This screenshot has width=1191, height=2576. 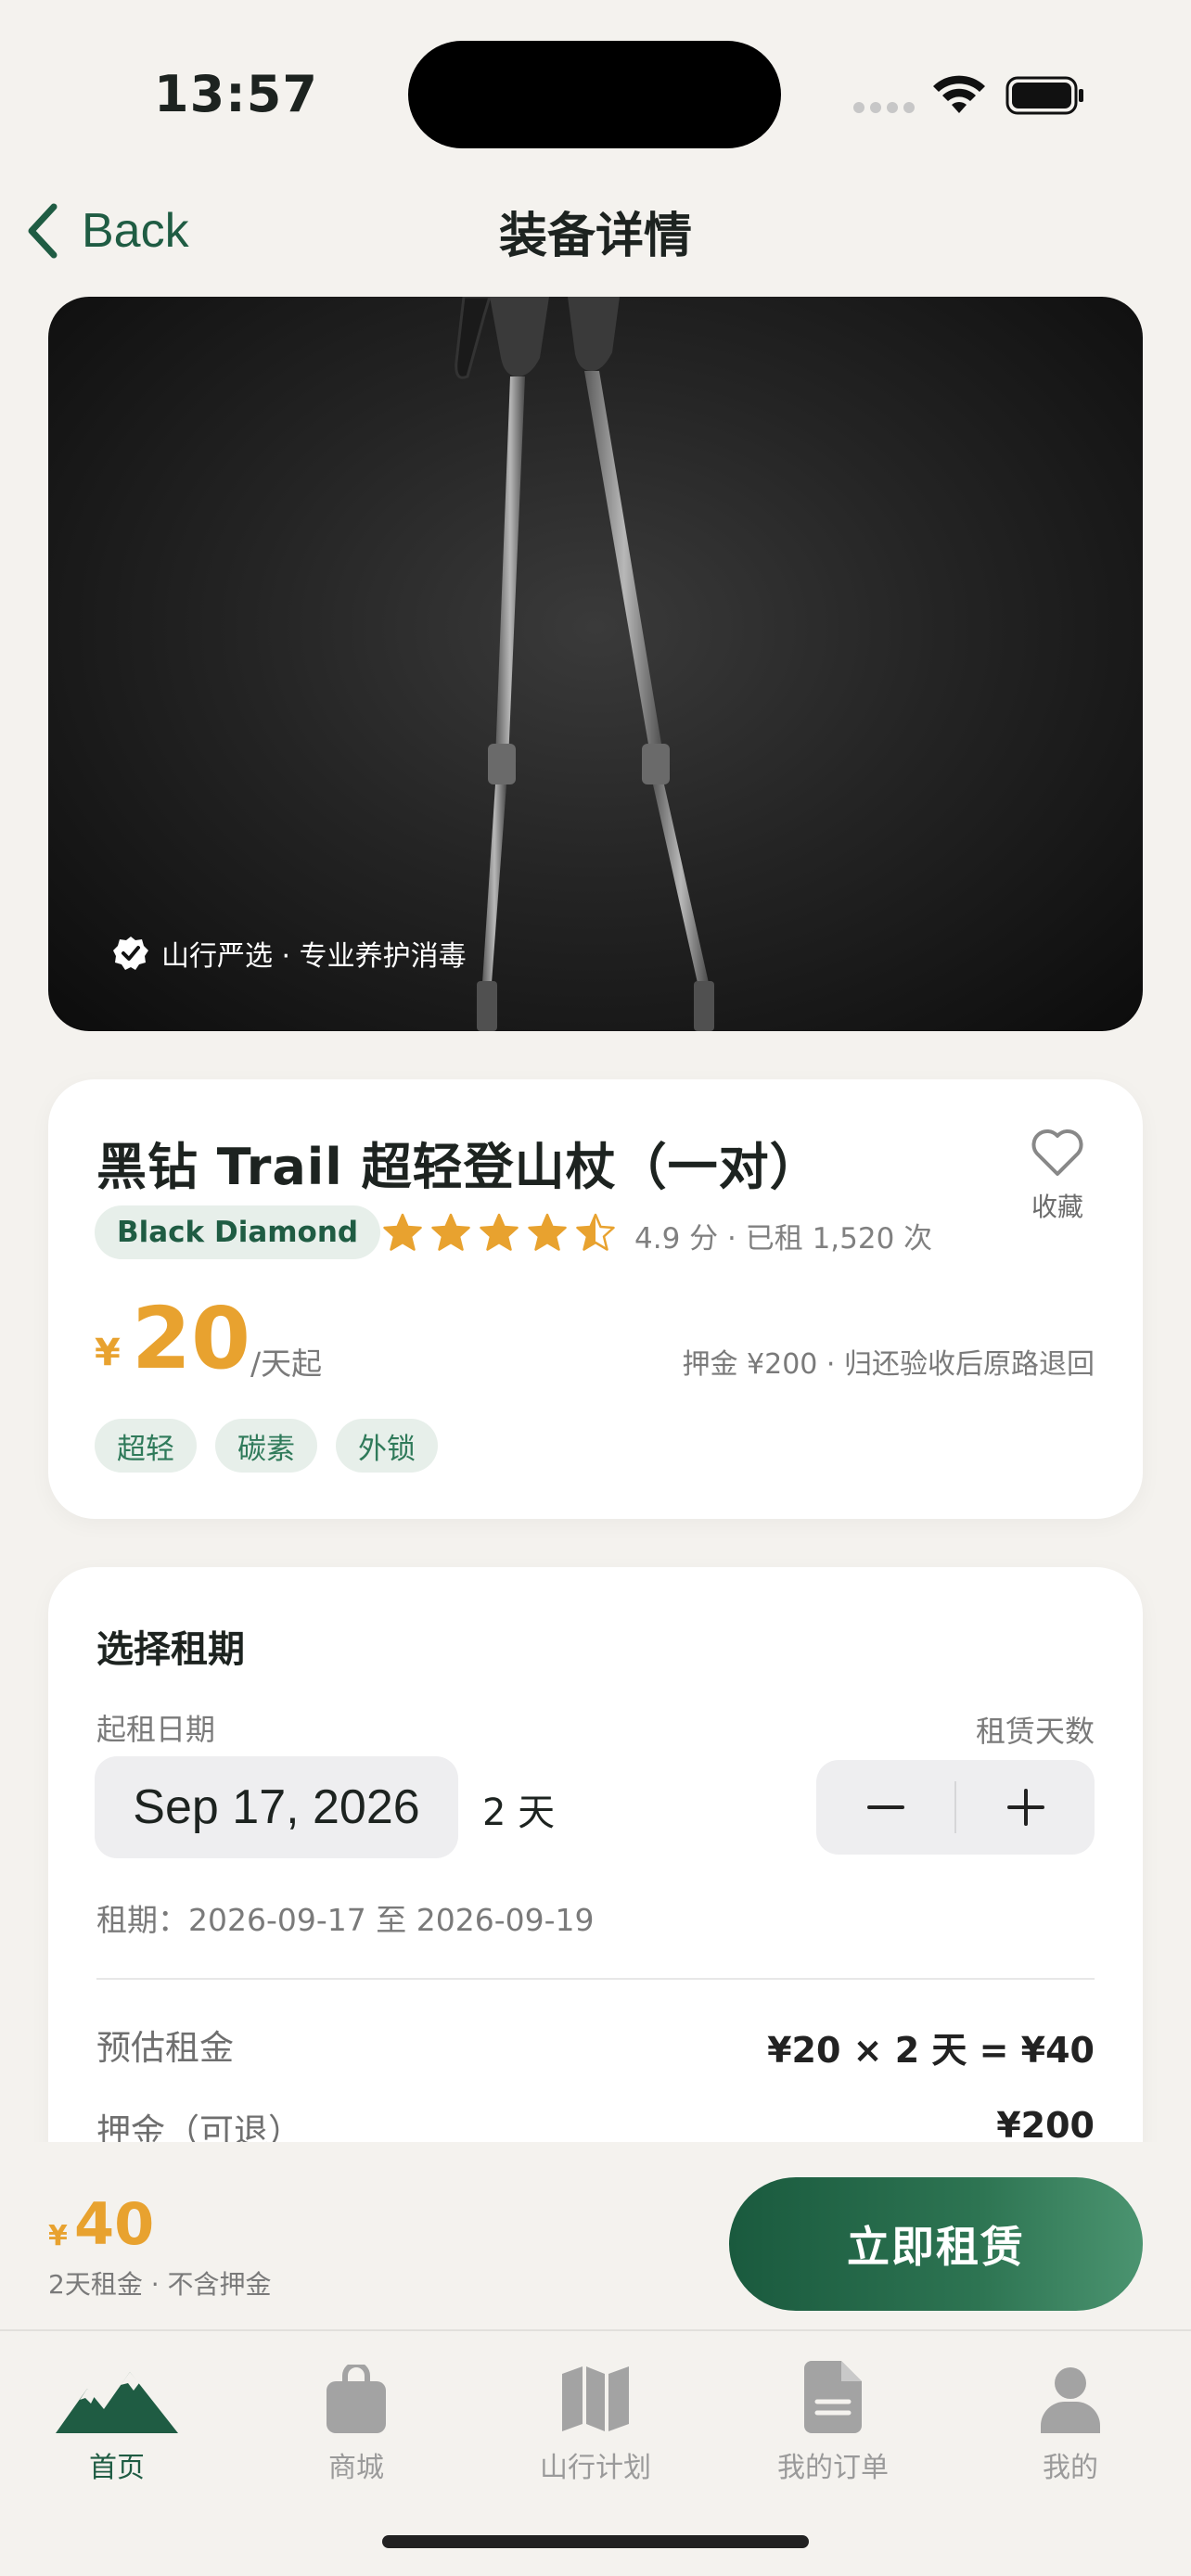 I want to click on map-icon, so click(x=595, y=2398).